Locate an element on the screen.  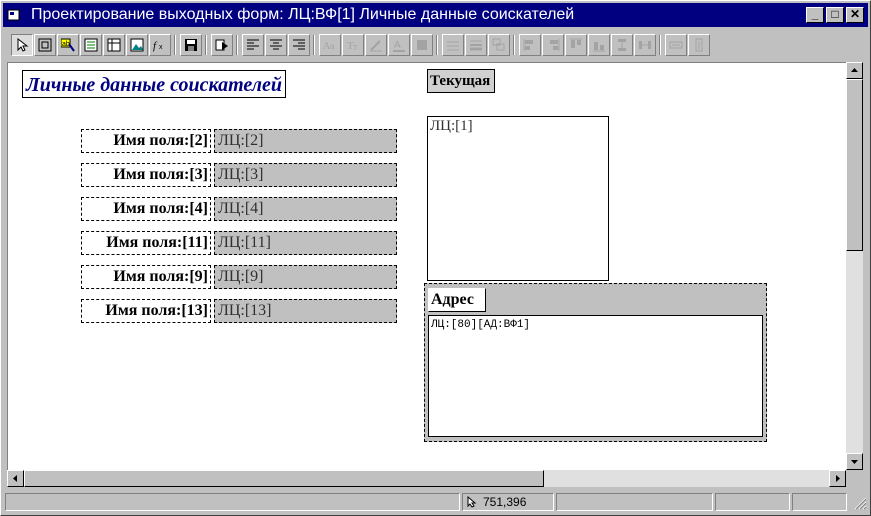
svg-text: T is located at coordinates (355, 48).